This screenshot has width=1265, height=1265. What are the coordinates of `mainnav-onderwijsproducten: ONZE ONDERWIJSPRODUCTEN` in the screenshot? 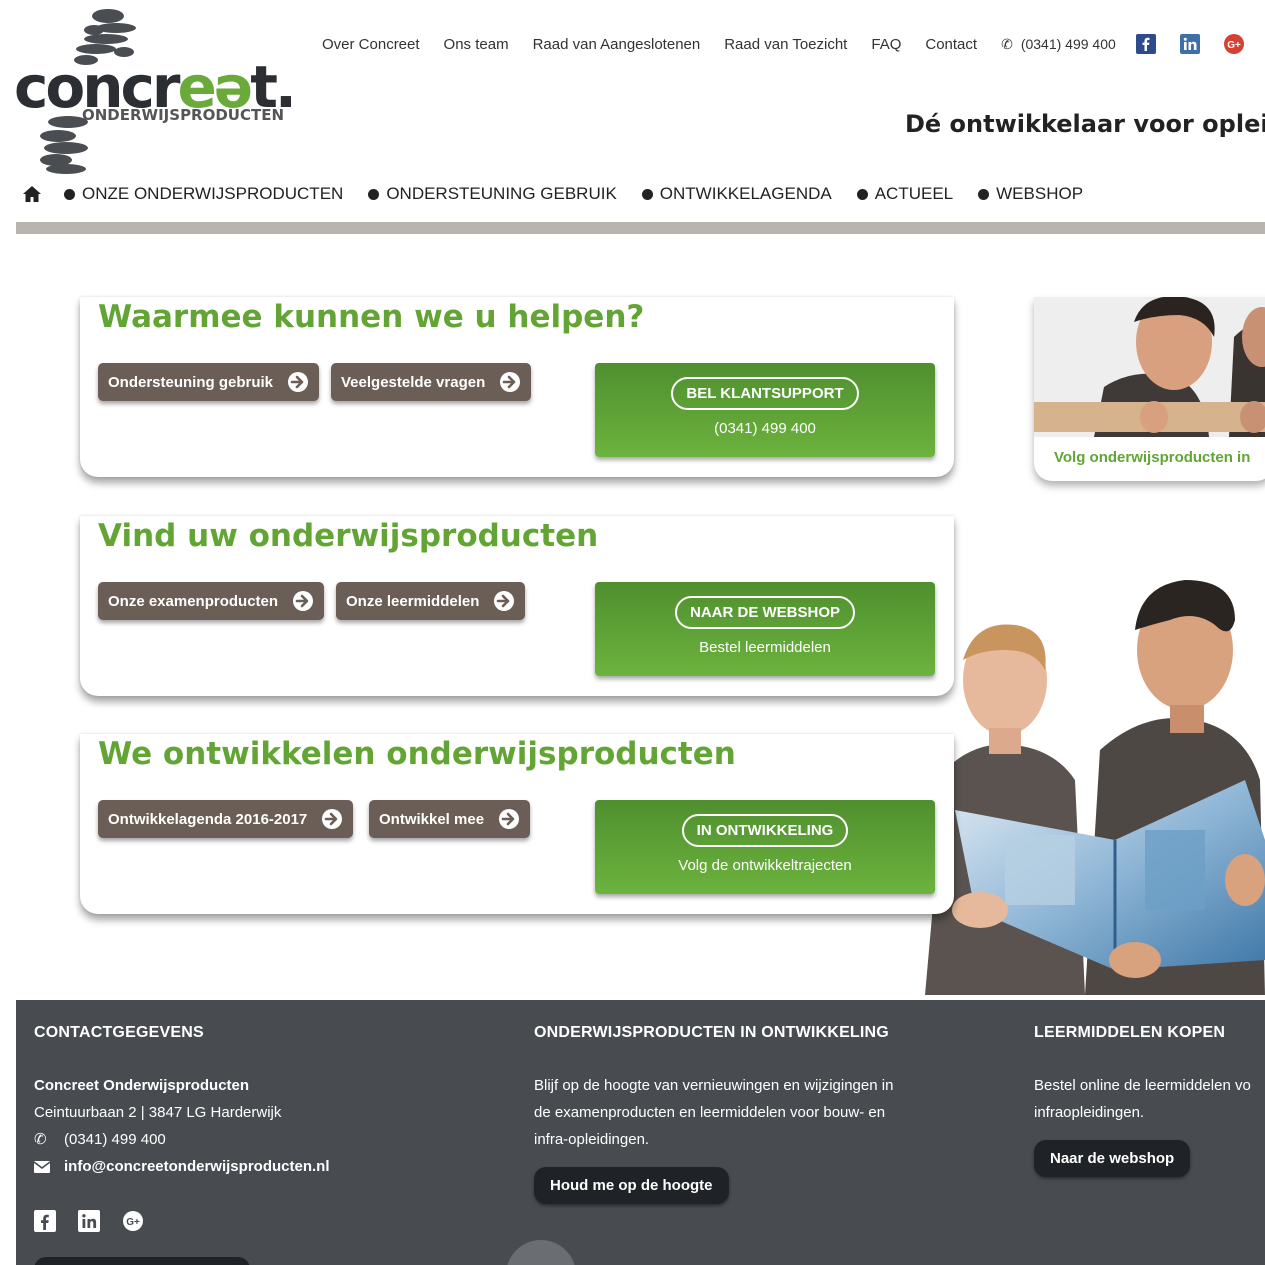 It's located at (203, 194).